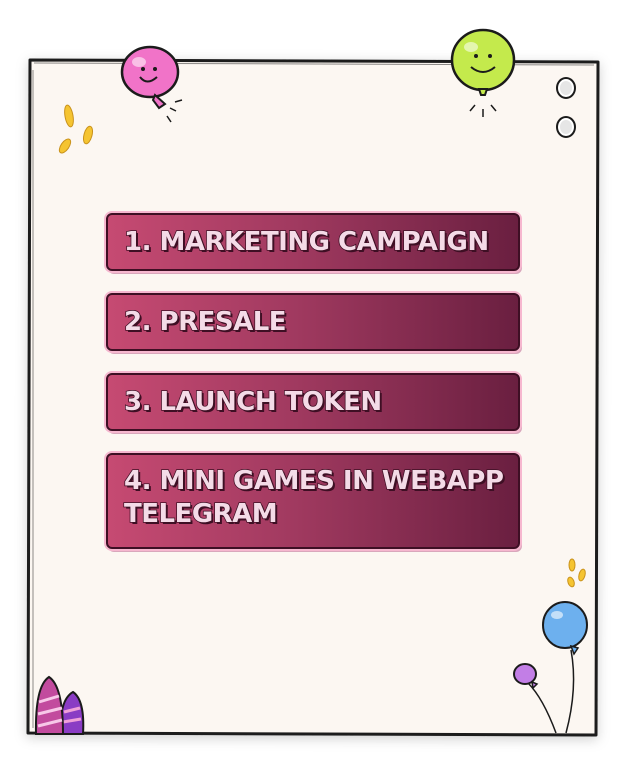 The width and height of the screenshot is (625, 761). I want to click on pink-balloon-icon, so click(151, 84).